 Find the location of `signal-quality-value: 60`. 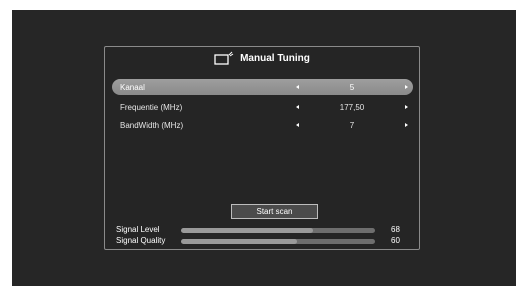

signal-quality-value: 60 is located at coordinates (395, 240).